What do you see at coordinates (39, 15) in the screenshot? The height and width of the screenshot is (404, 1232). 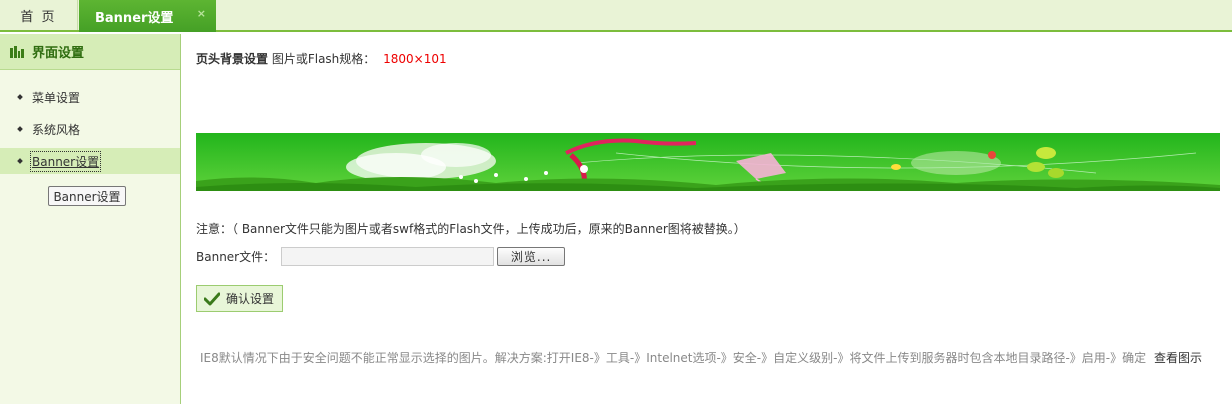 I see `tab-home: 首 页` at bounding box center [39, 15].